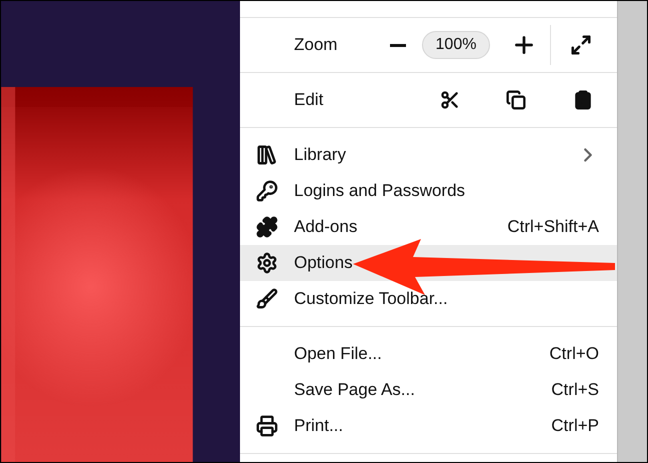  I want to click on brush-icon, so click(267, 299).